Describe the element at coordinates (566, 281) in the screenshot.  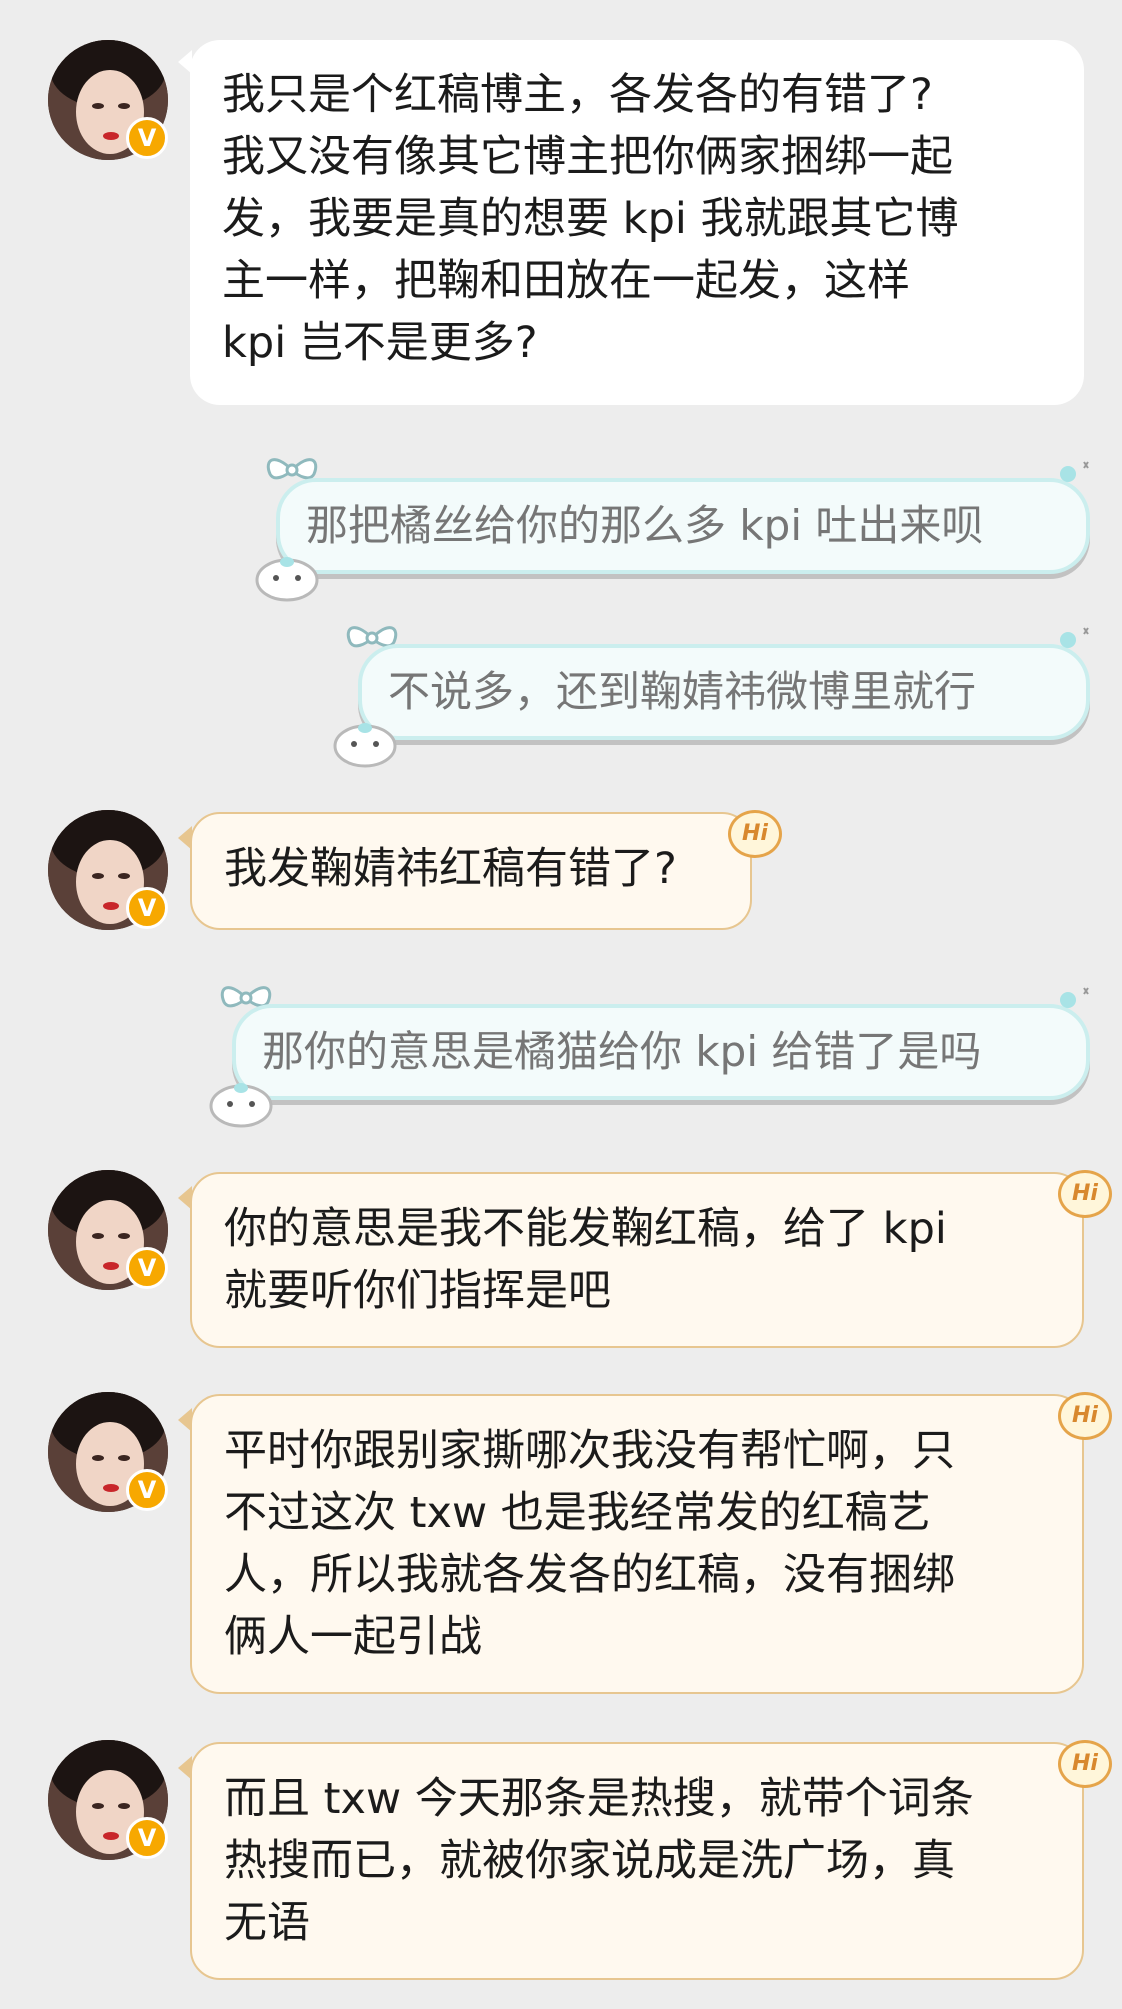
I see `message-line: 主一样，把鞠和田放在一起发，这样` at that location.